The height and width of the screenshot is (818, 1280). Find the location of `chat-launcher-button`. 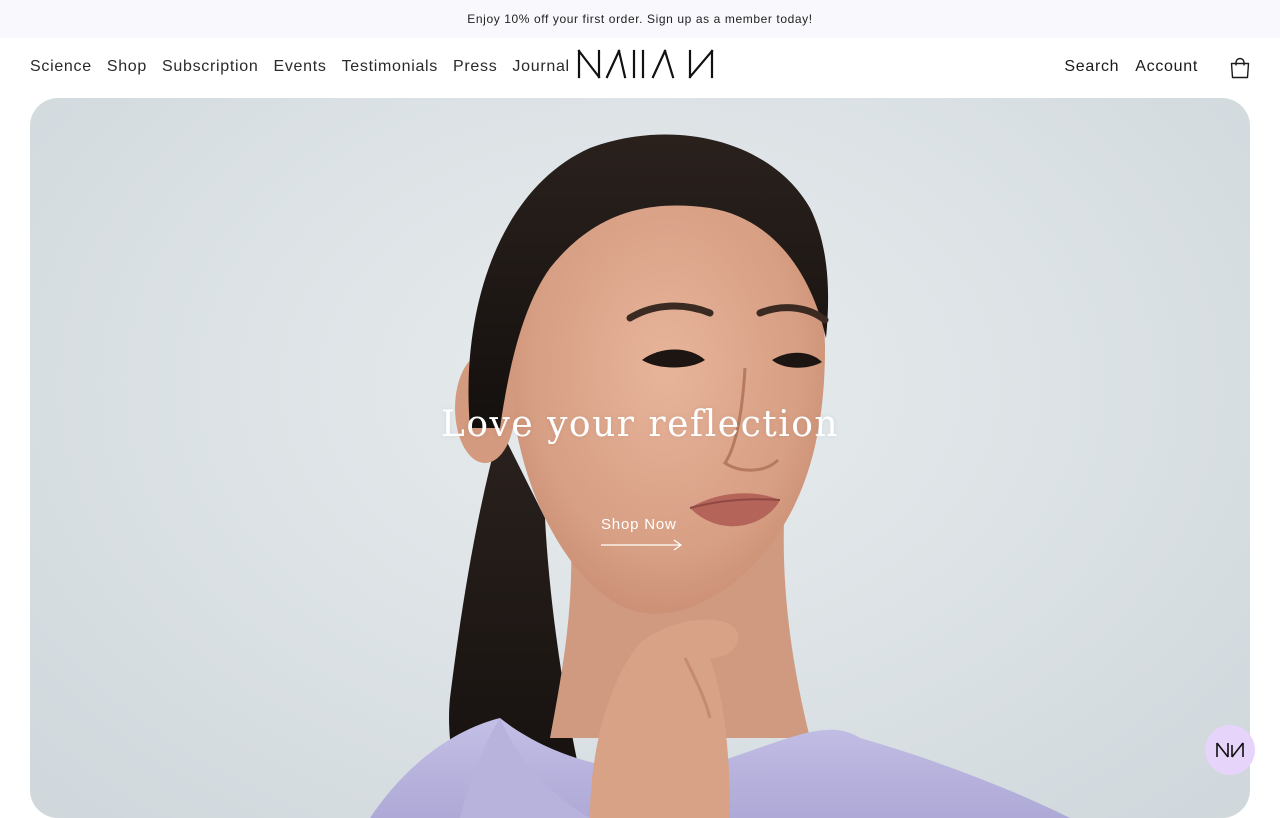

chat-launcher-button is located at coordinates (1230, 750).